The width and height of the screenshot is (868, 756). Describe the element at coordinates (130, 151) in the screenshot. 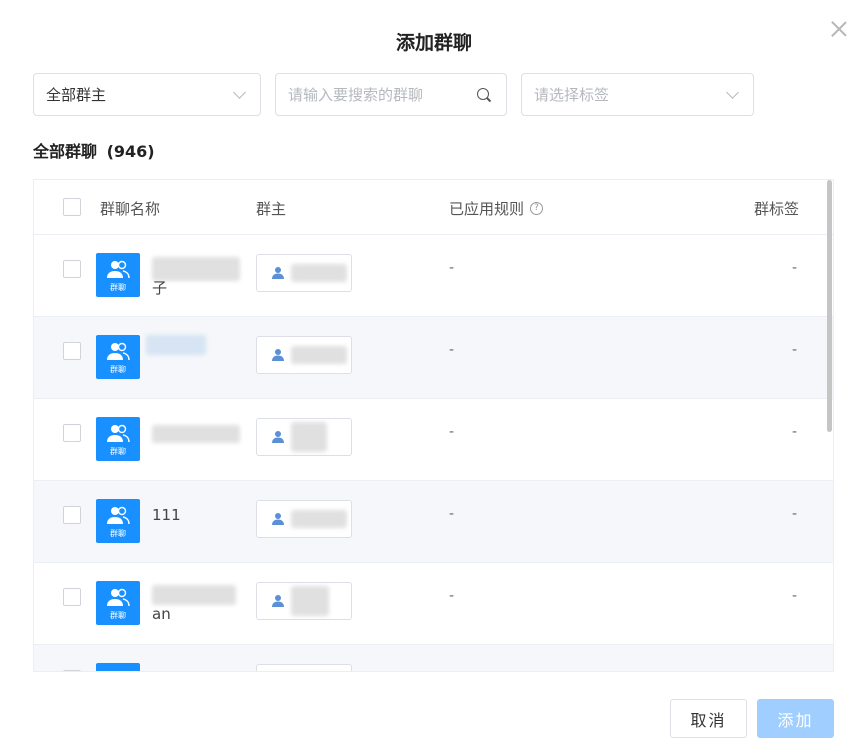

I see `group-count: (946)` at that location.